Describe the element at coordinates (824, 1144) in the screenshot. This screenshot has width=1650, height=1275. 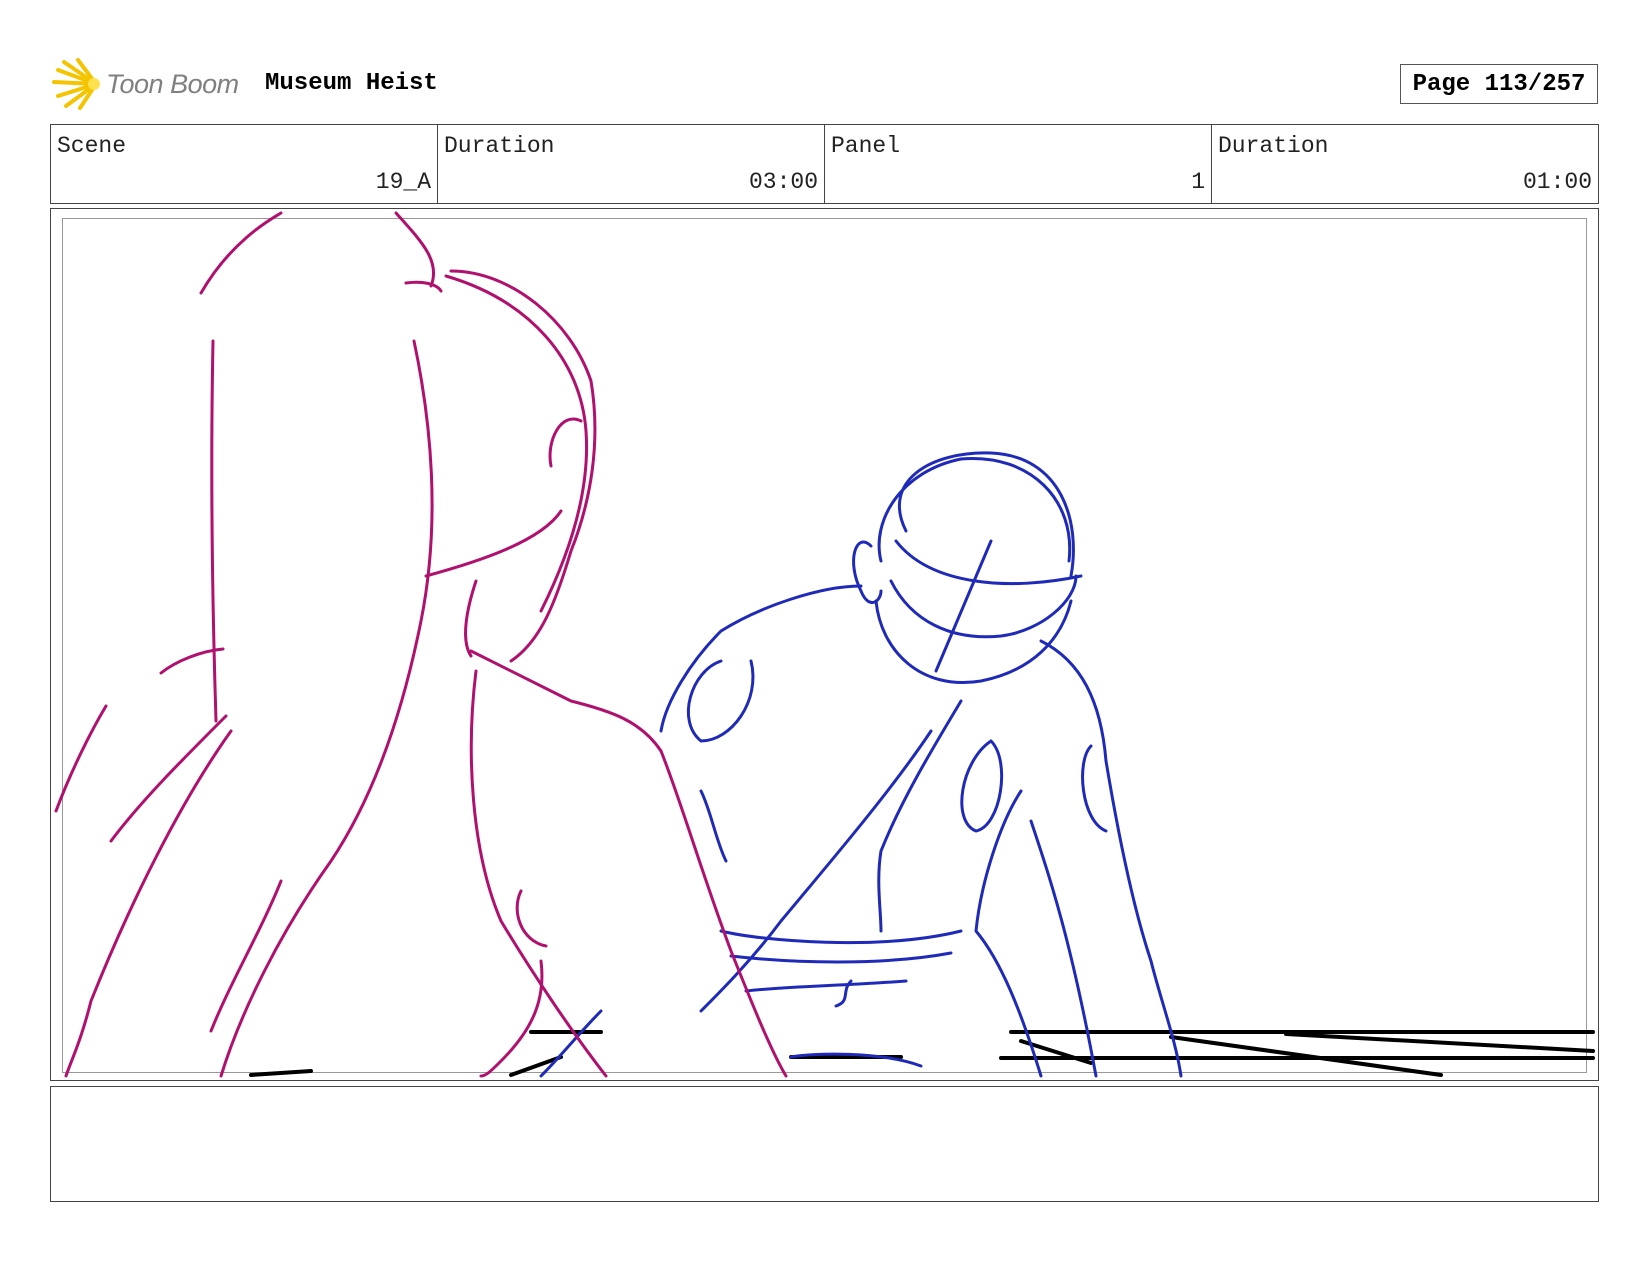
I see `notes-box` at that location.